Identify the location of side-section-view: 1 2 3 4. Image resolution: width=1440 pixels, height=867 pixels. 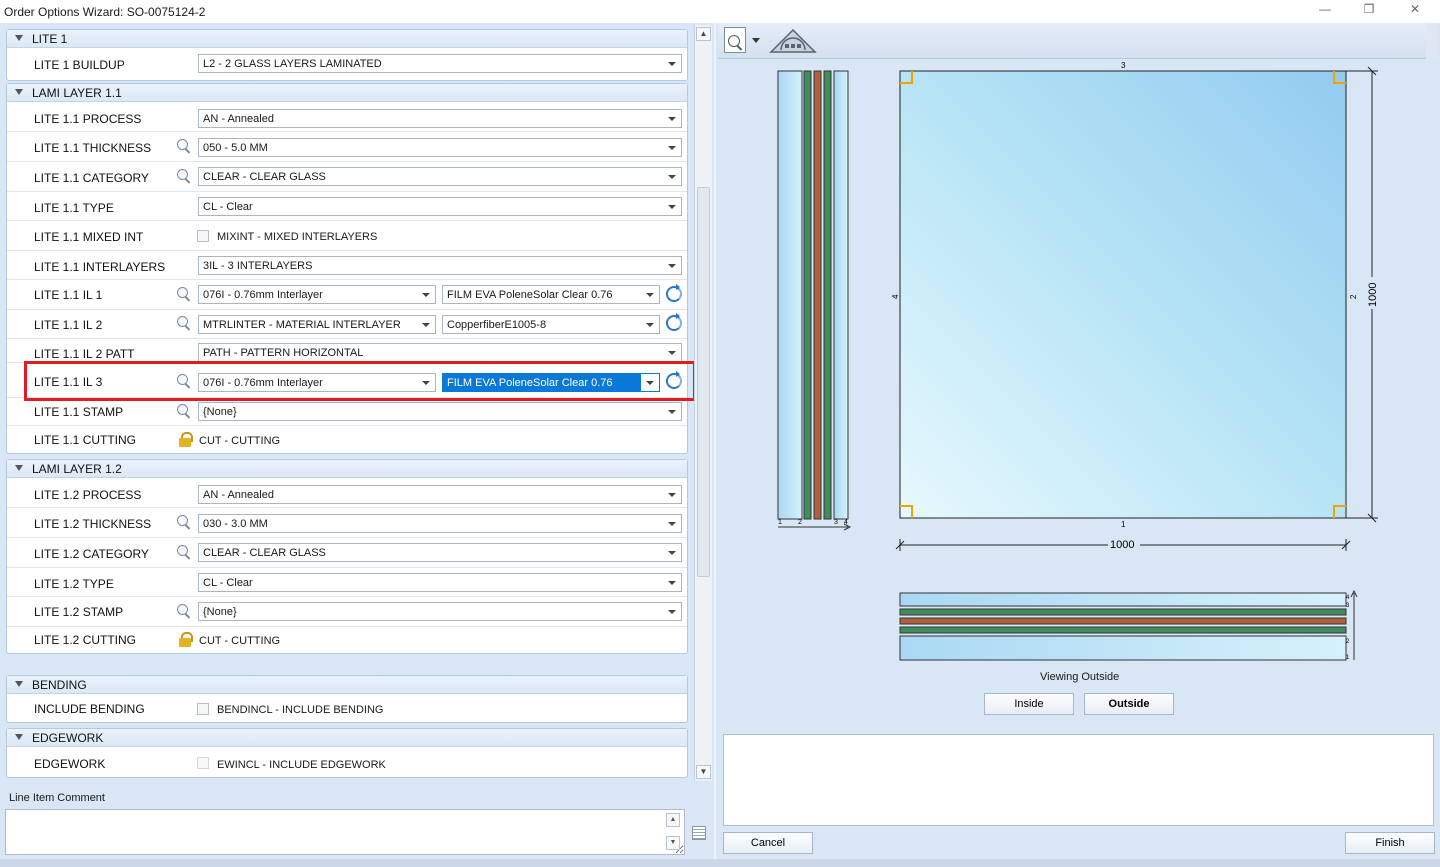
(814, 300).